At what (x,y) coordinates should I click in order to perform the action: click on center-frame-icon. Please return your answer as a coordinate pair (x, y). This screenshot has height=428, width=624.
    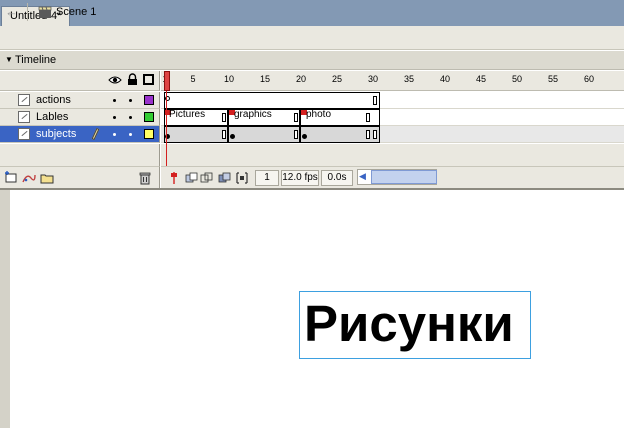
    Looking at the image, I should click on (174, 178).